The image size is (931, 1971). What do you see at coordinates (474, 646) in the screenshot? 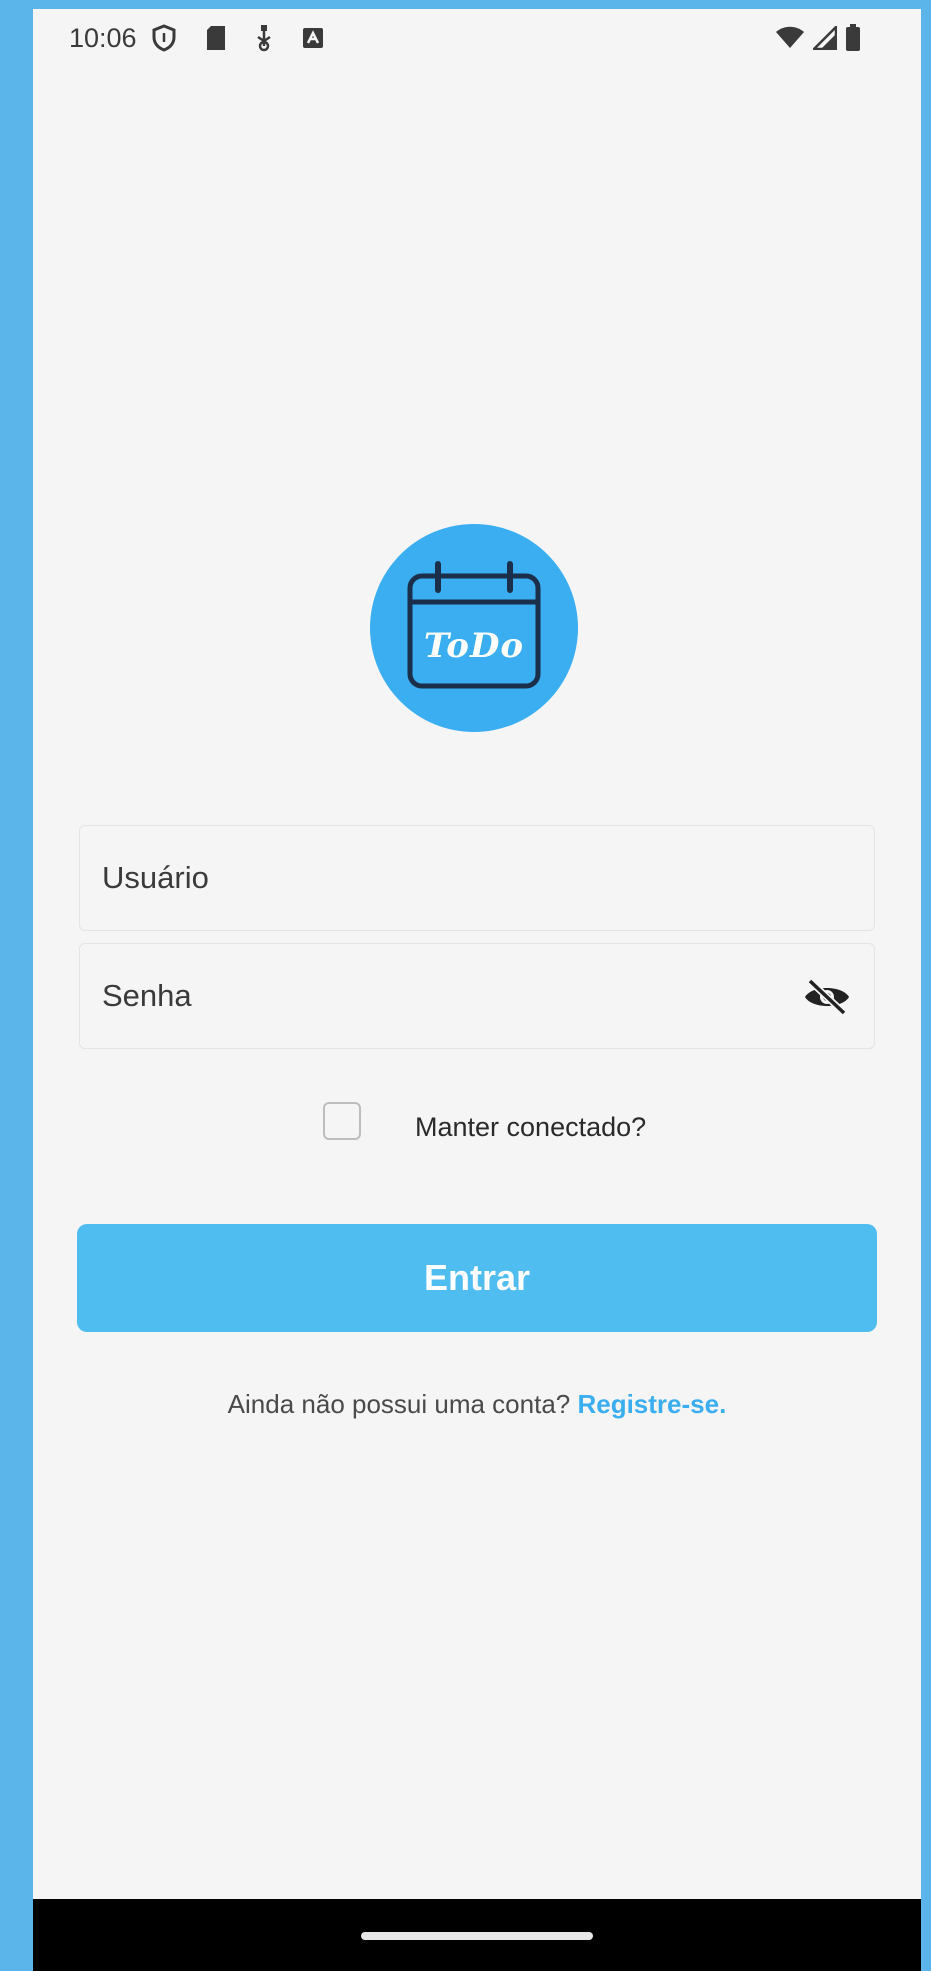
I see `logo-text: ToDo` at bounding box center [474, 646].